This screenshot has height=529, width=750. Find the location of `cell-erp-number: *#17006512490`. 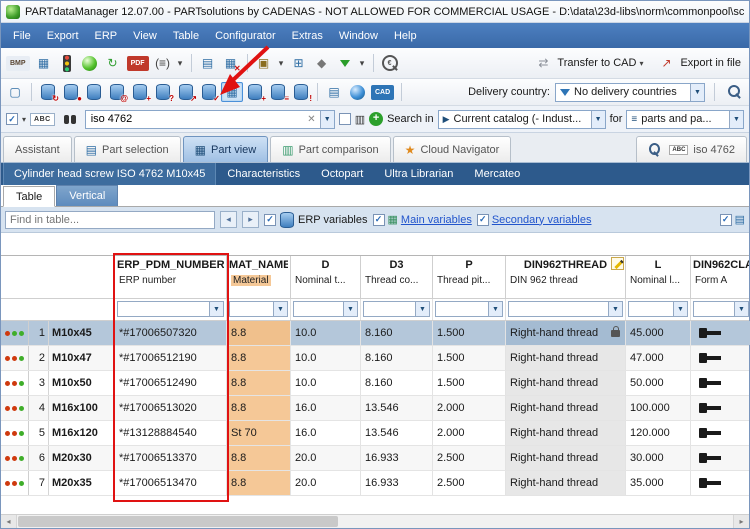

cell-erp-number: *#17006512490 is located at coordinates (171, 383).